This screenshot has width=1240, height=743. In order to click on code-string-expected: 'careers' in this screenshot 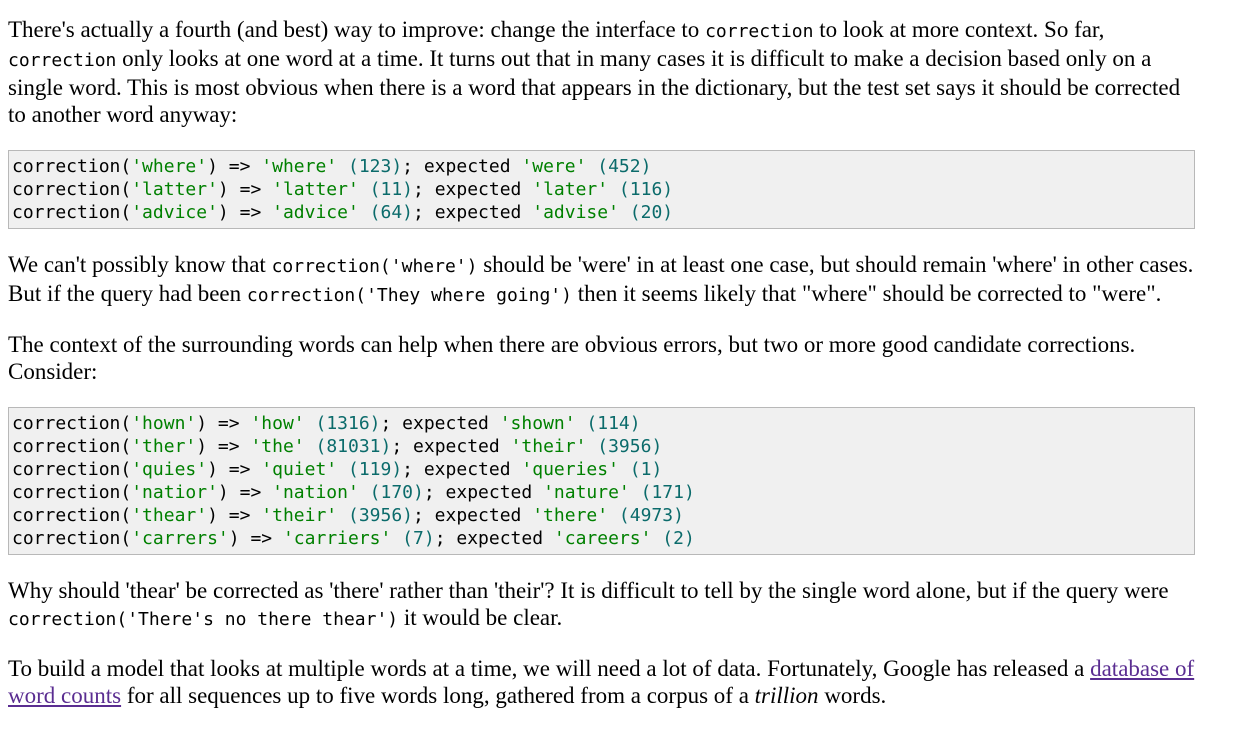, I will do `click(602, 538)`.